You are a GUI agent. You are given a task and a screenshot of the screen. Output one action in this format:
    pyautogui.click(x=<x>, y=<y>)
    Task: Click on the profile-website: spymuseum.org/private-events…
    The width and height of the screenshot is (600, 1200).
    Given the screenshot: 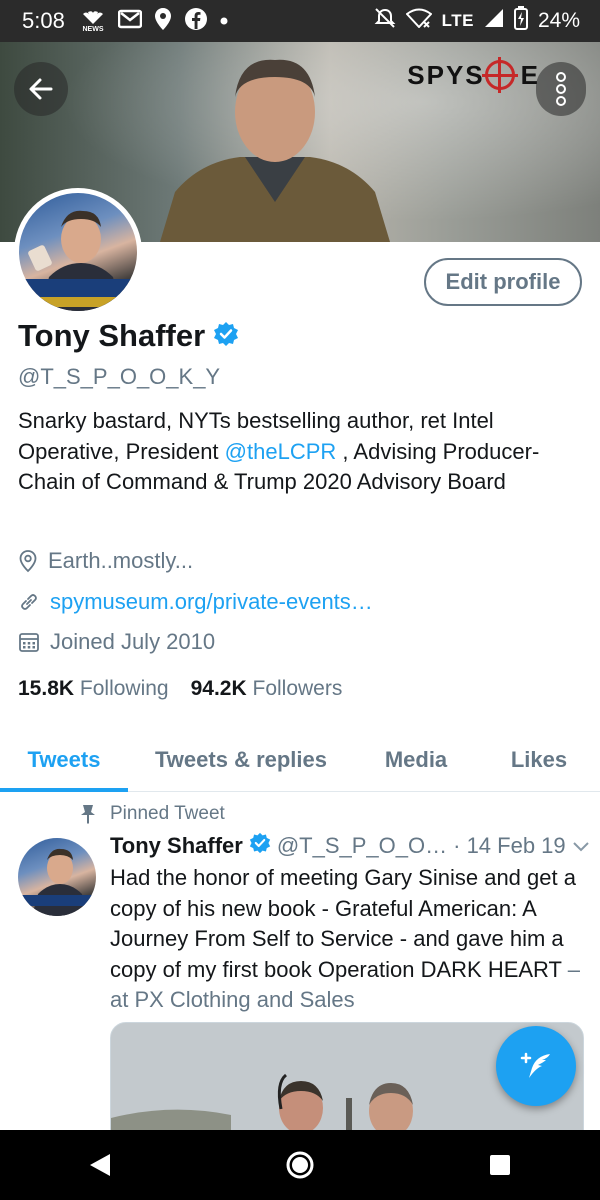 What is the action you would take?
    pyautogui.click(x=195, y=602)
    